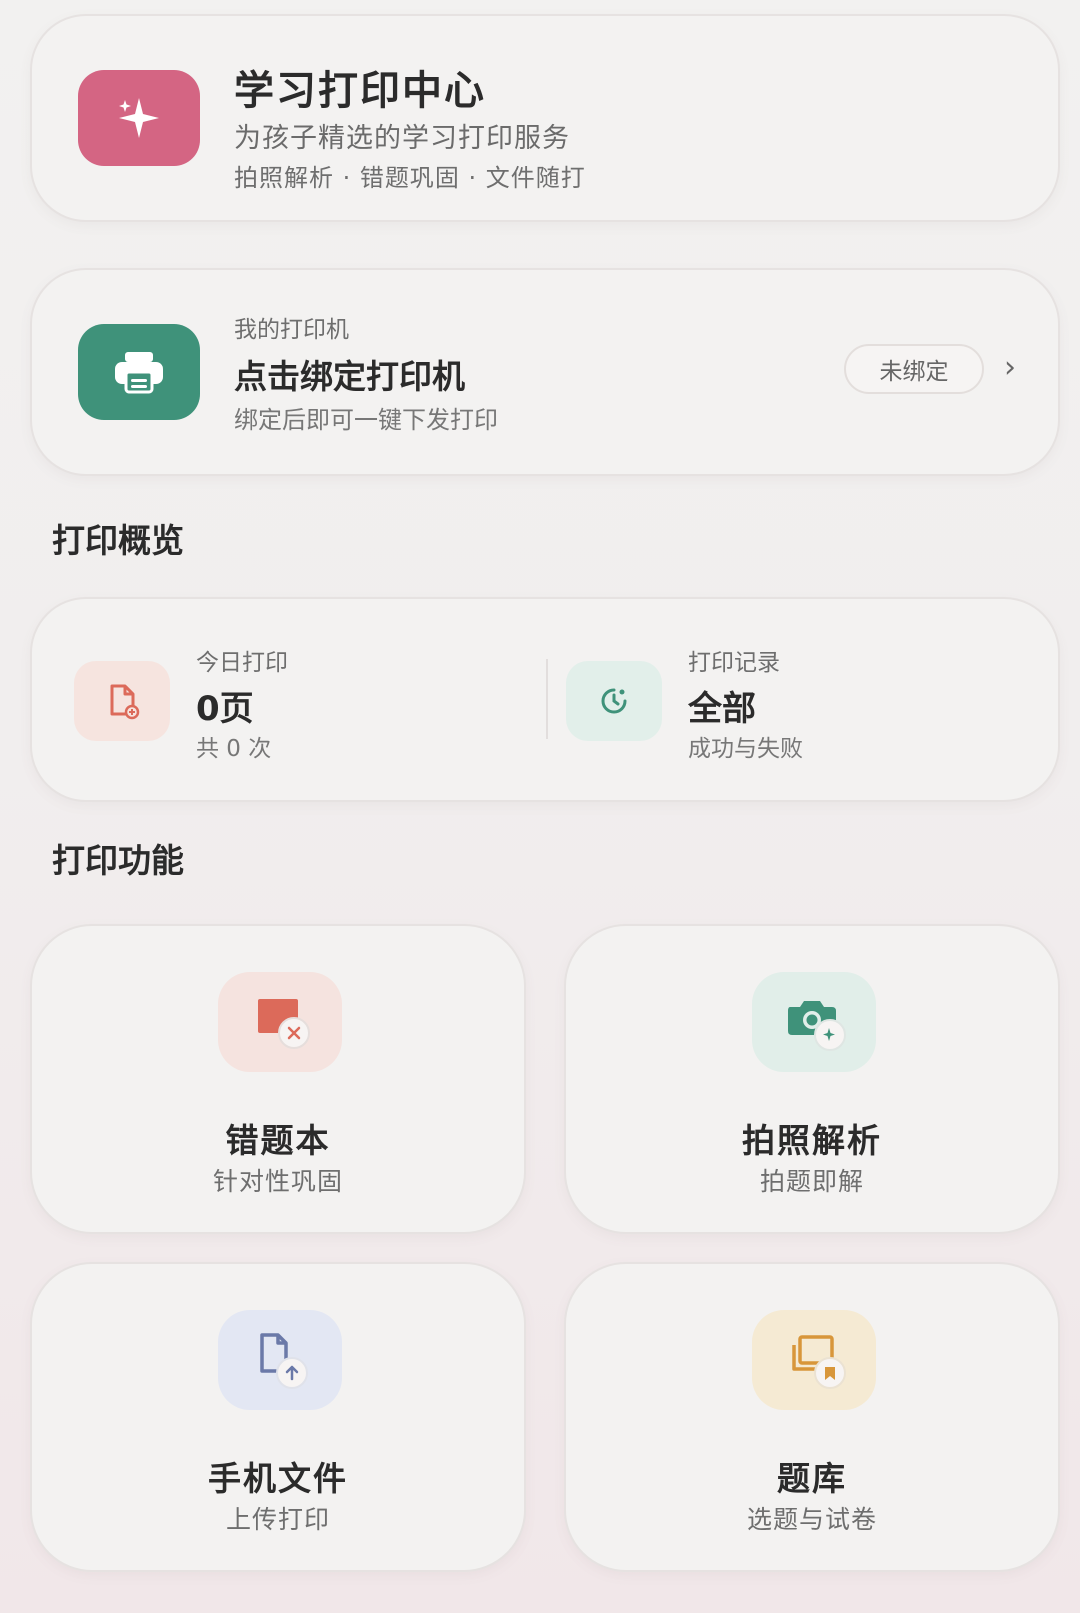 Image resolution: width=1080 pixels, height=1613 pixels. What do you see at coordinates (812, 1417) in the screenshot?
I see `question-bank-tile: 题库 选题与试卷` at bounding box center [812, 1417].